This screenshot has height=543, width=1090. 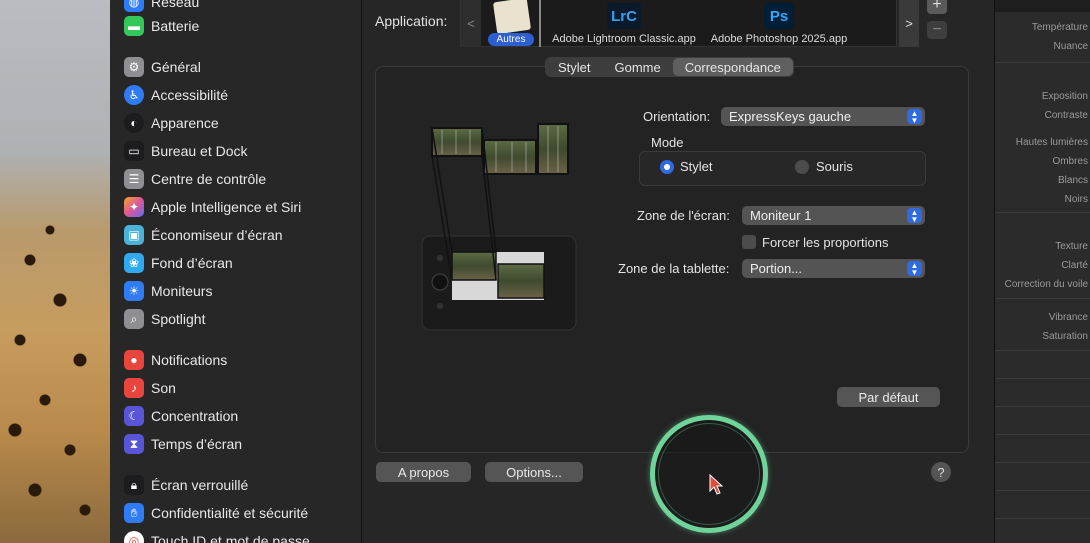 I want to click on sidebar-item-label: Accessibilité, so click(x=190, y=95).